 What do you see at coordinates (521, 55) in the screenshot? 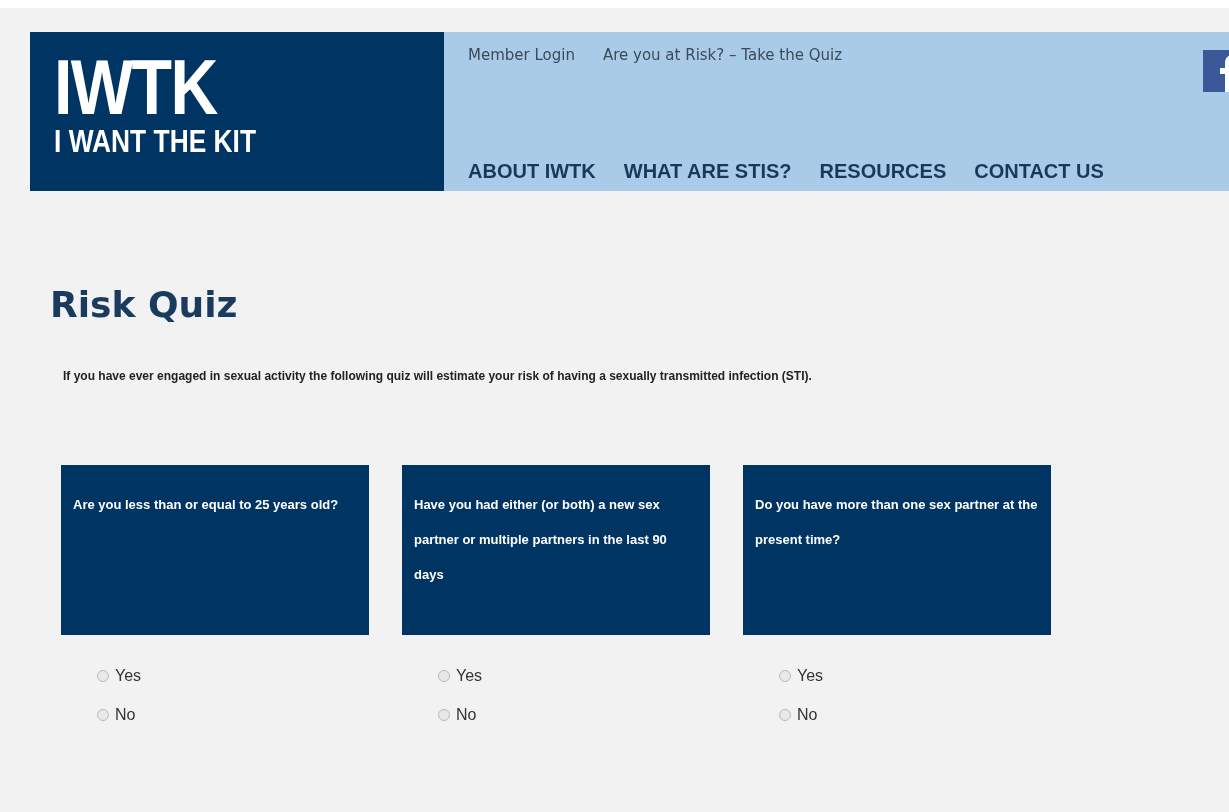
I see `top-link: Member Login` at bounding box center [521, 55].